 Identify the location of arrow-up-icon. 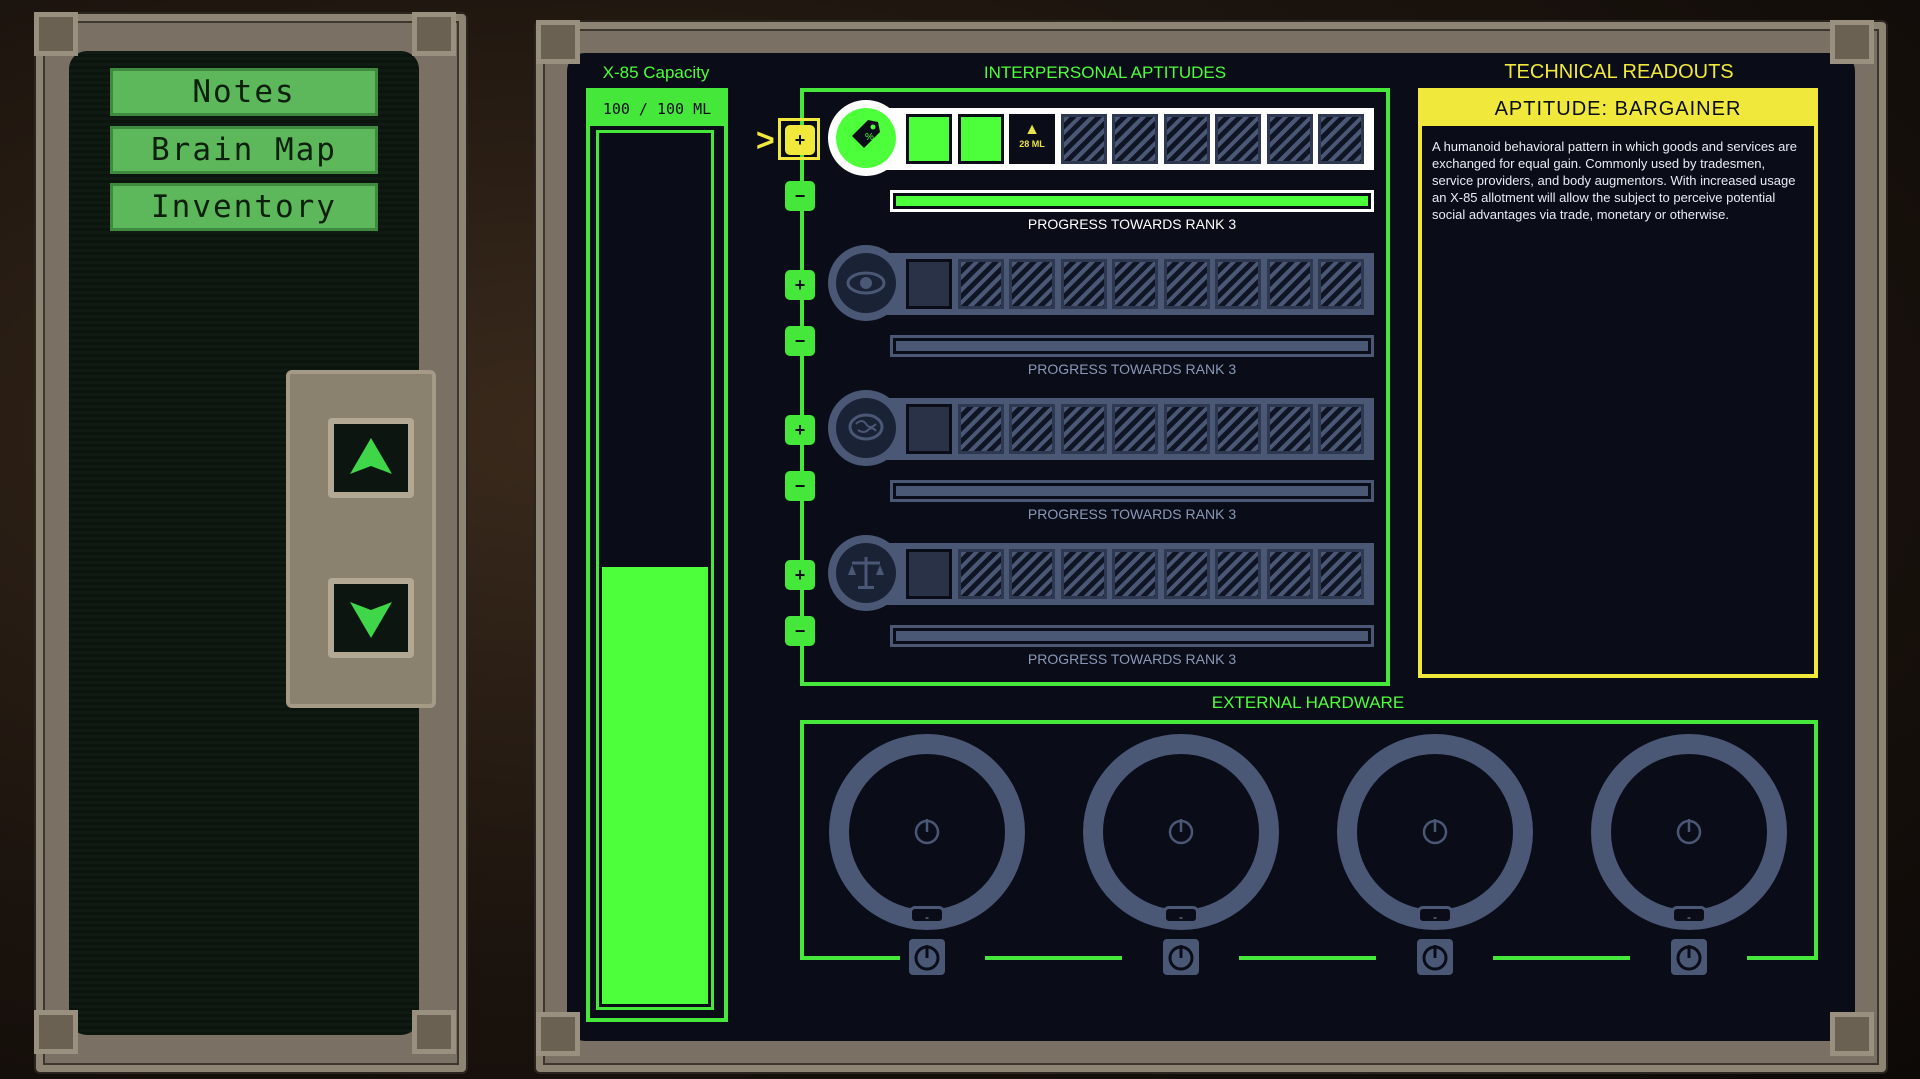
(371, 456).